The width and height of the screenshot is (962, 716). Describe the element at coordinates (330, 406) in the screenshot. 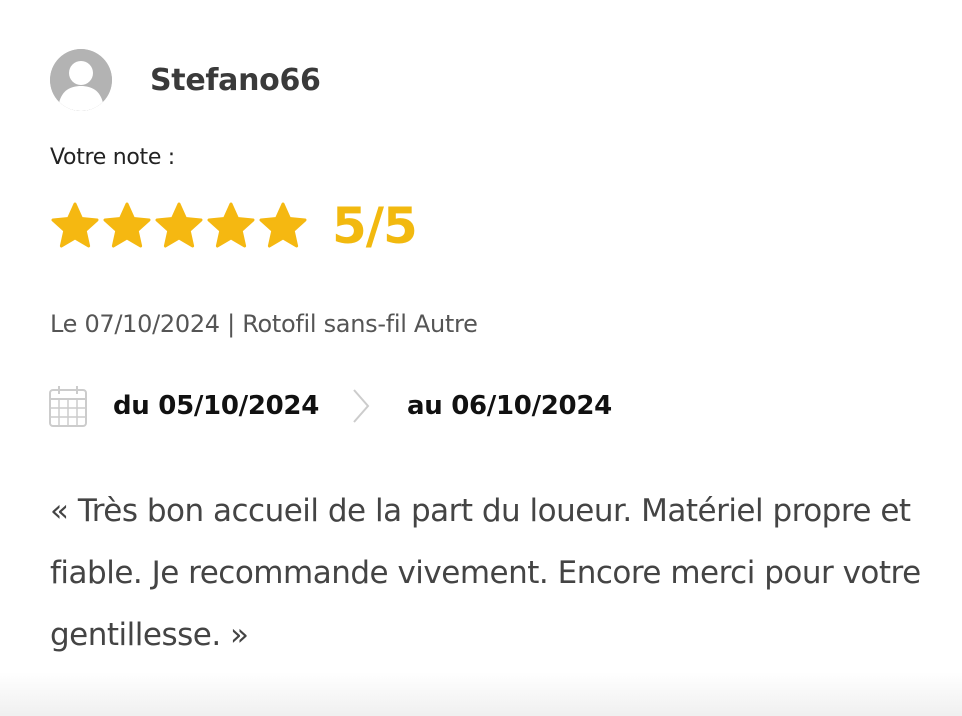

I see `rental-dates: du 05/10/2024 au 06/10/2024` at that location.